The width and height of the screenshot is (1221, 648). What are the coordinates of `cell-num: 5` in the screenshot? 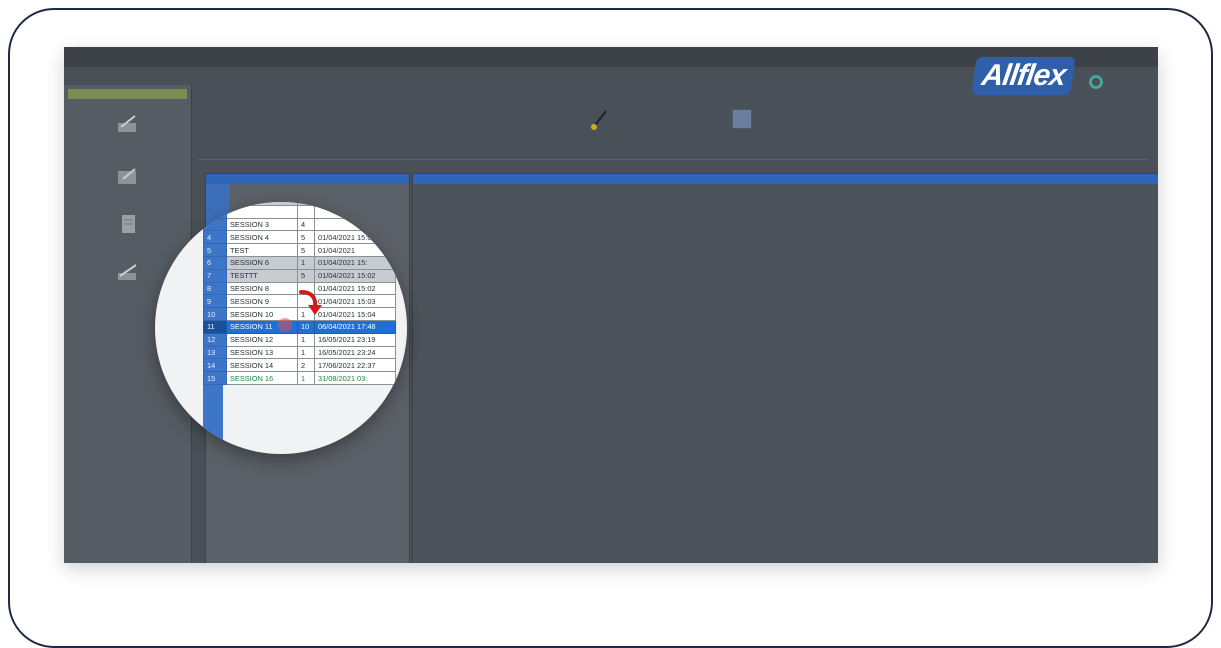 It's located at (215, 250).